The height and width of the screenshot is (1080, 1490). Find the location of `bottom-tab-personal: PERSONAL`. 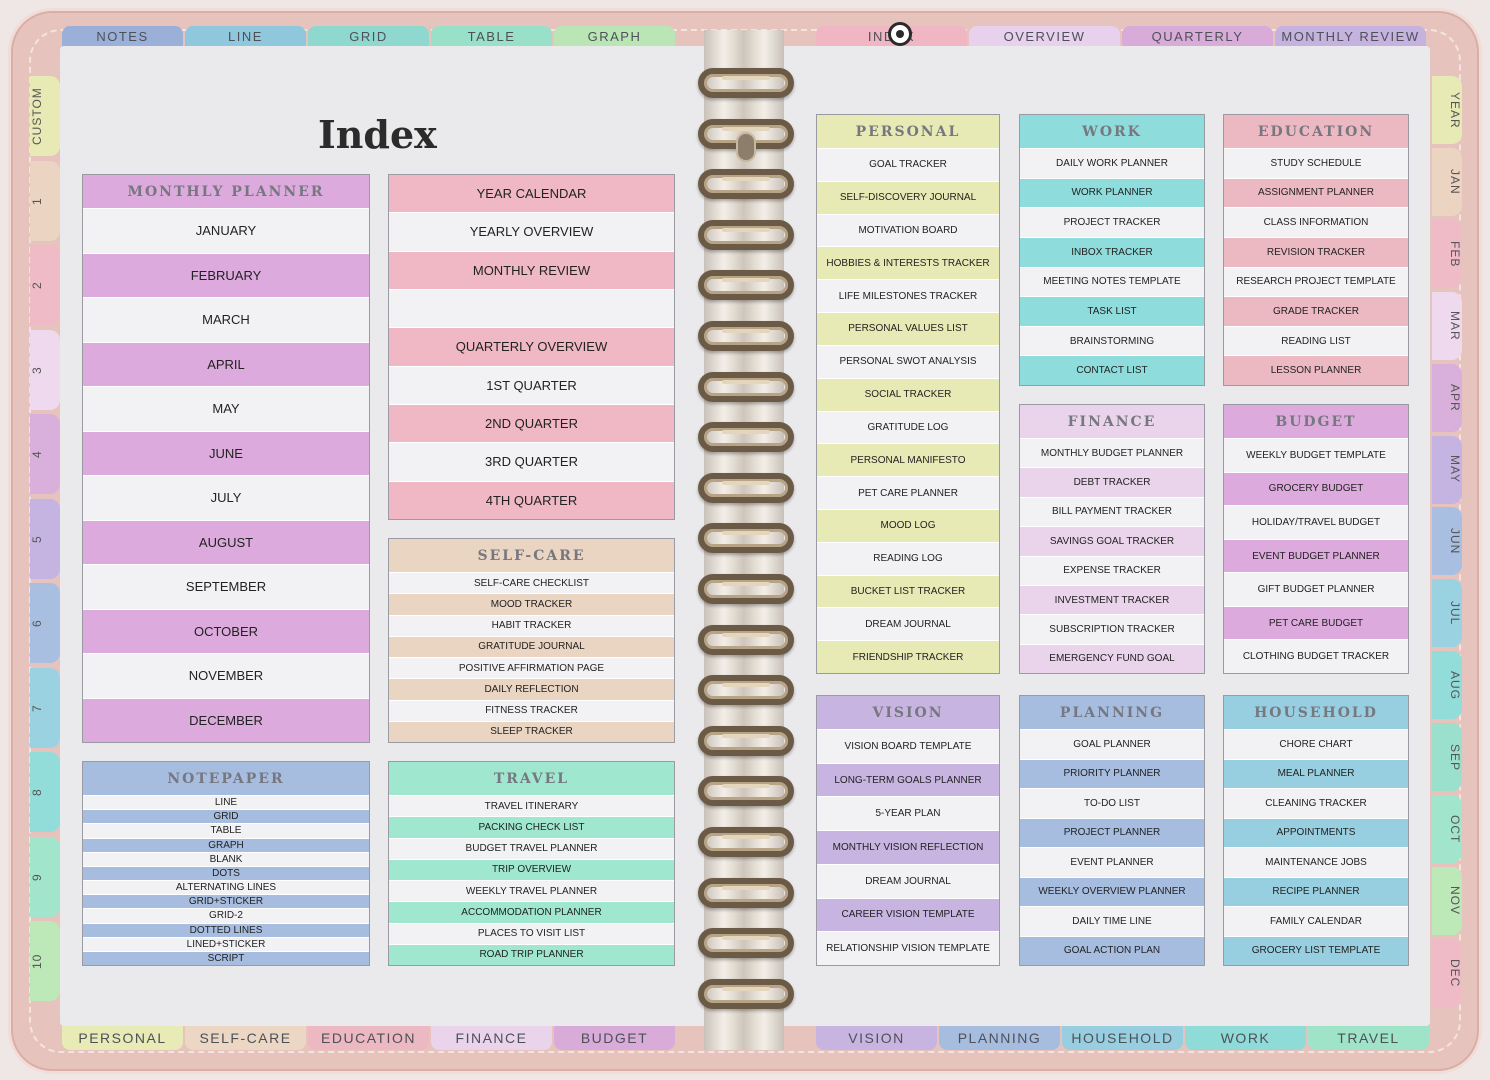

bottom-tab-personal: PERSONAL is located at coordinates (122, 1038).